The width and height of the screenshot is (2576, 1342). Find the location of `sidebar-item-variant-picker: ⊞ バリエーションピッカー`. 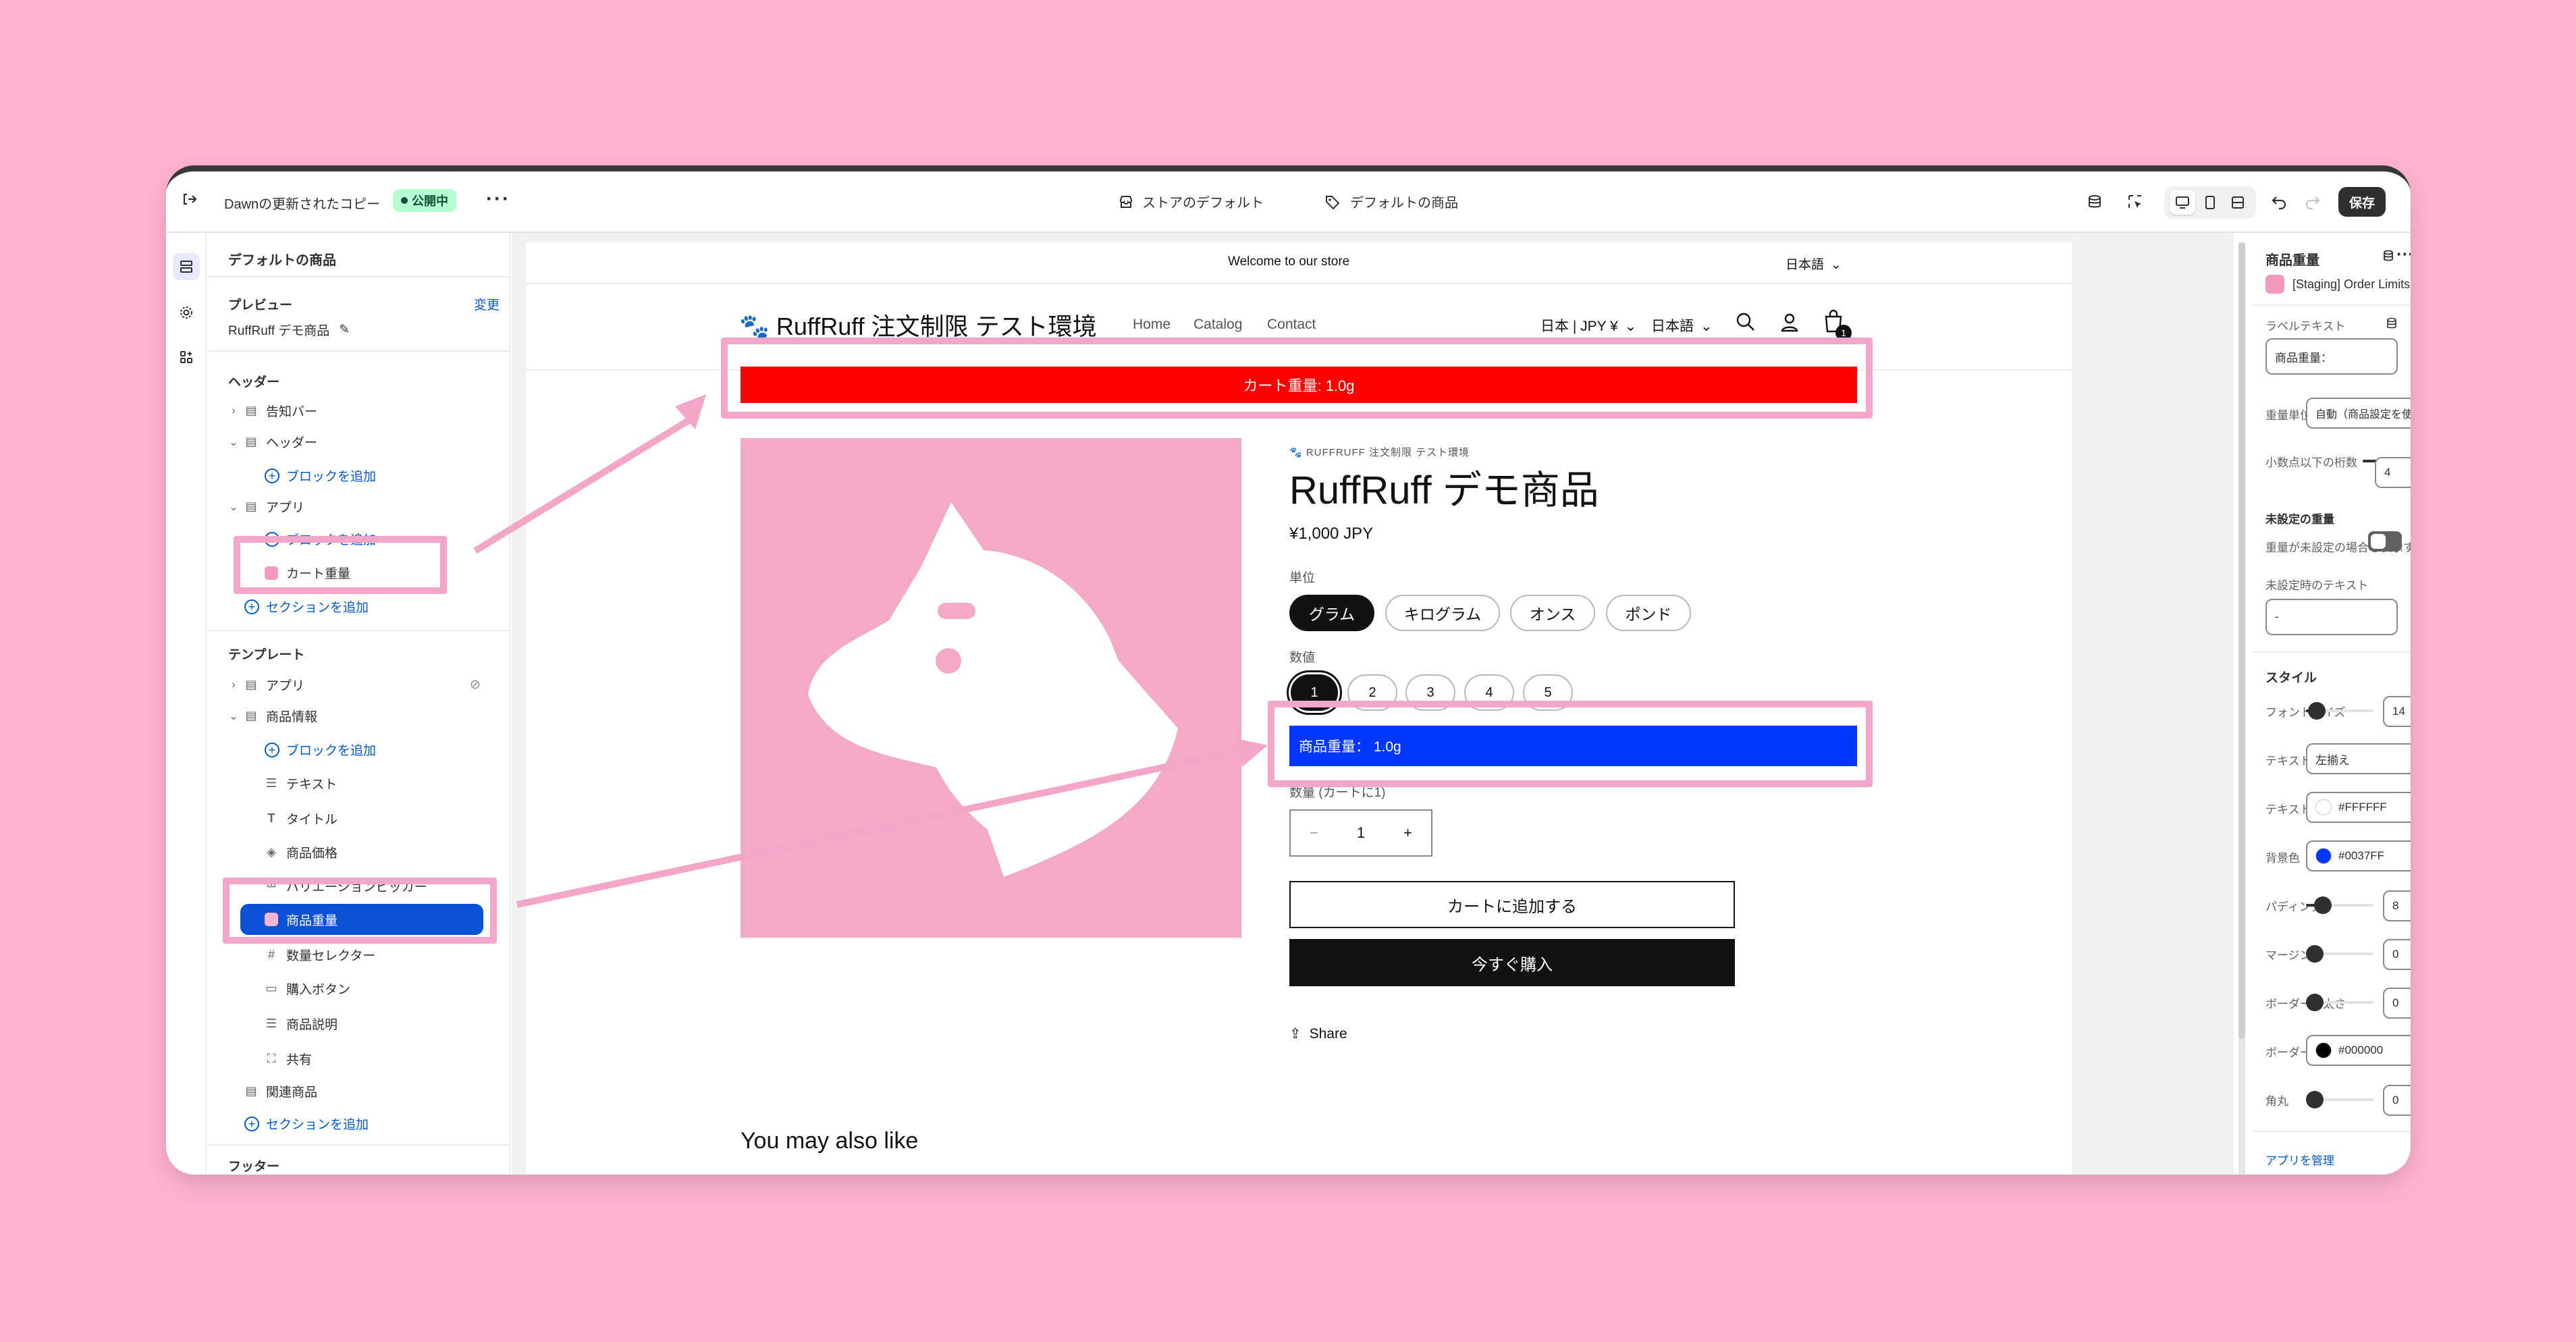

sidebar-item-variant-picker: ⊞ バリエーションピッカー is located at coordinates (346, 885).